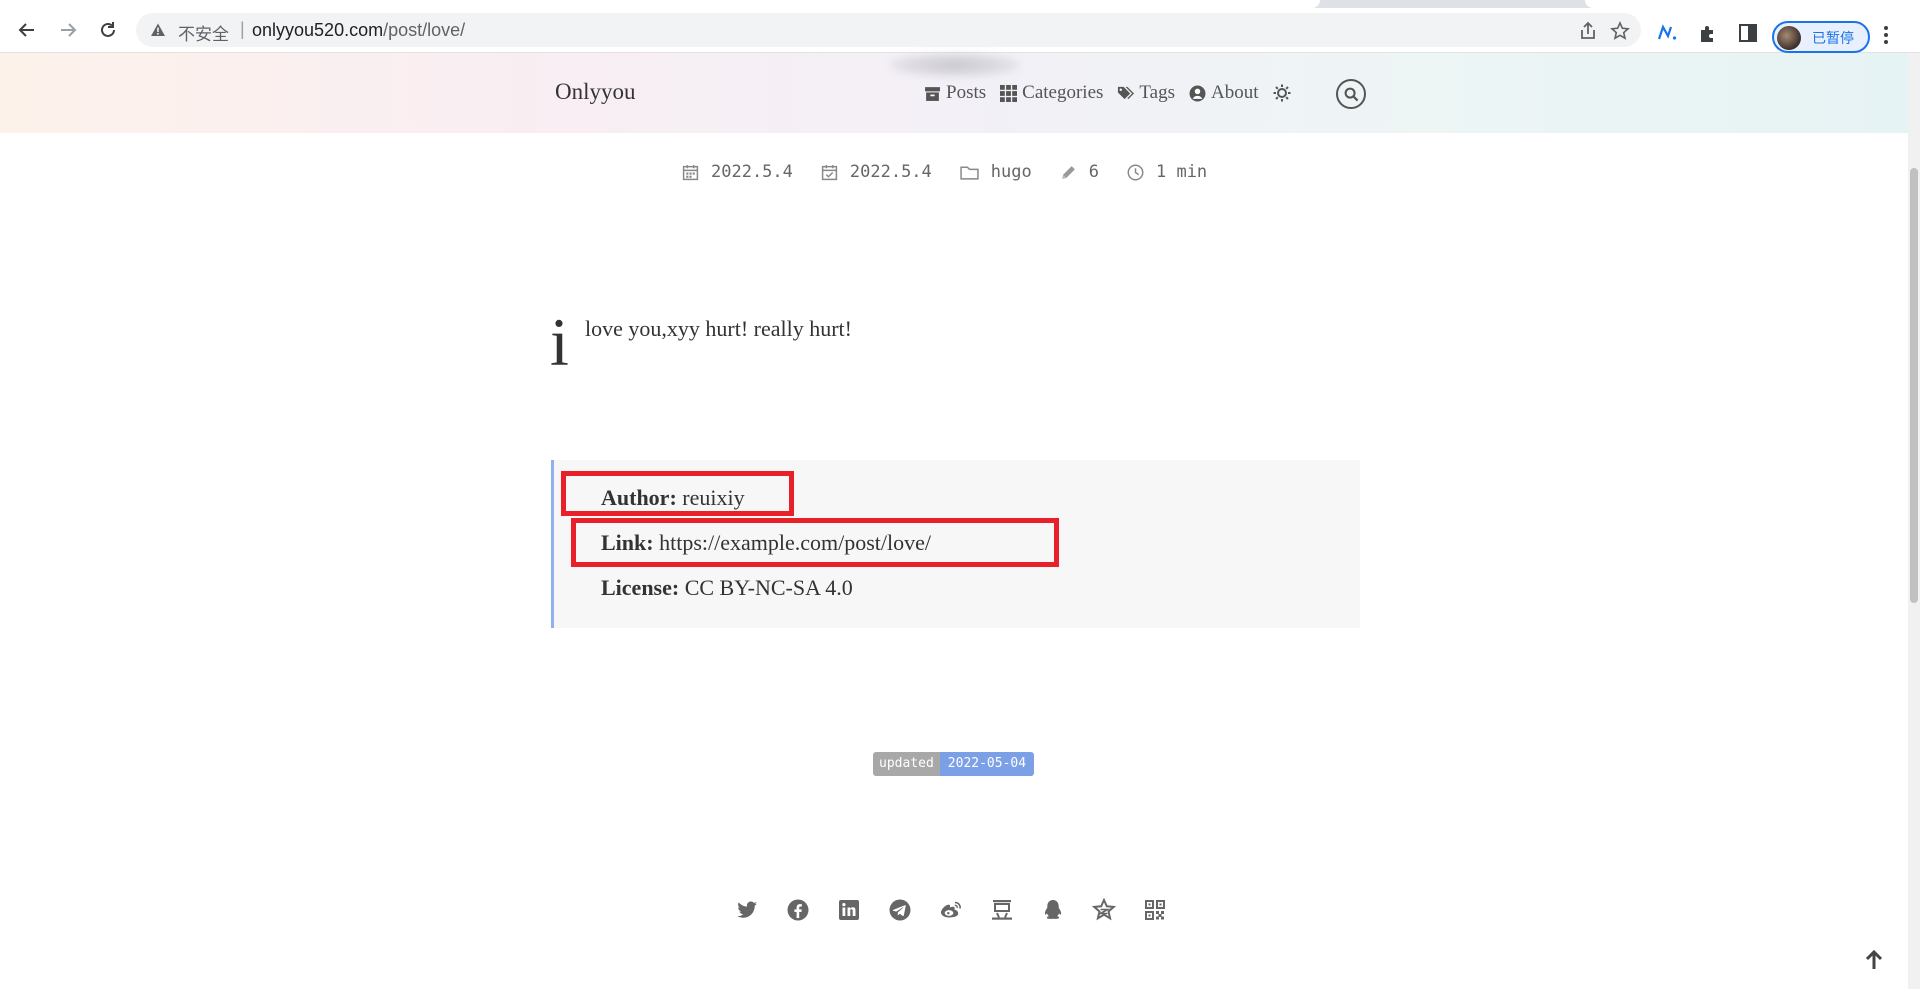 The width and height of the screenshot is (1920, 989). What do you see at coordinates (1011, 172) in the screenshot?
I see `category-link: hugo` at bounding box center [1011, 172].